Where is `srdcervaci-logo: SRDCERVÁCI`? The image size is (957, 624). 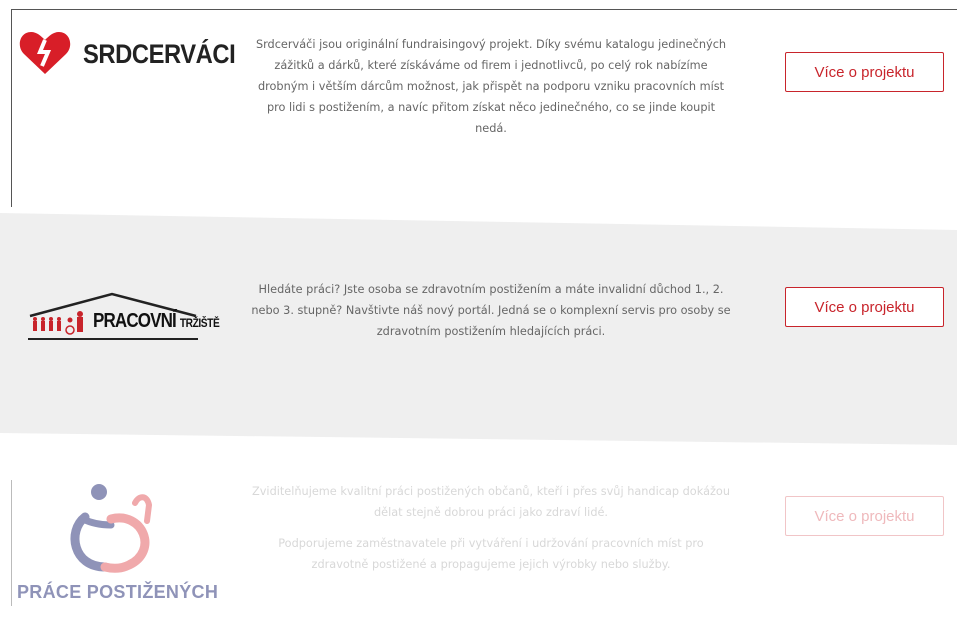
srdcervaci-logo: SRDCERVÁCI is located at coordinates (137, 54).